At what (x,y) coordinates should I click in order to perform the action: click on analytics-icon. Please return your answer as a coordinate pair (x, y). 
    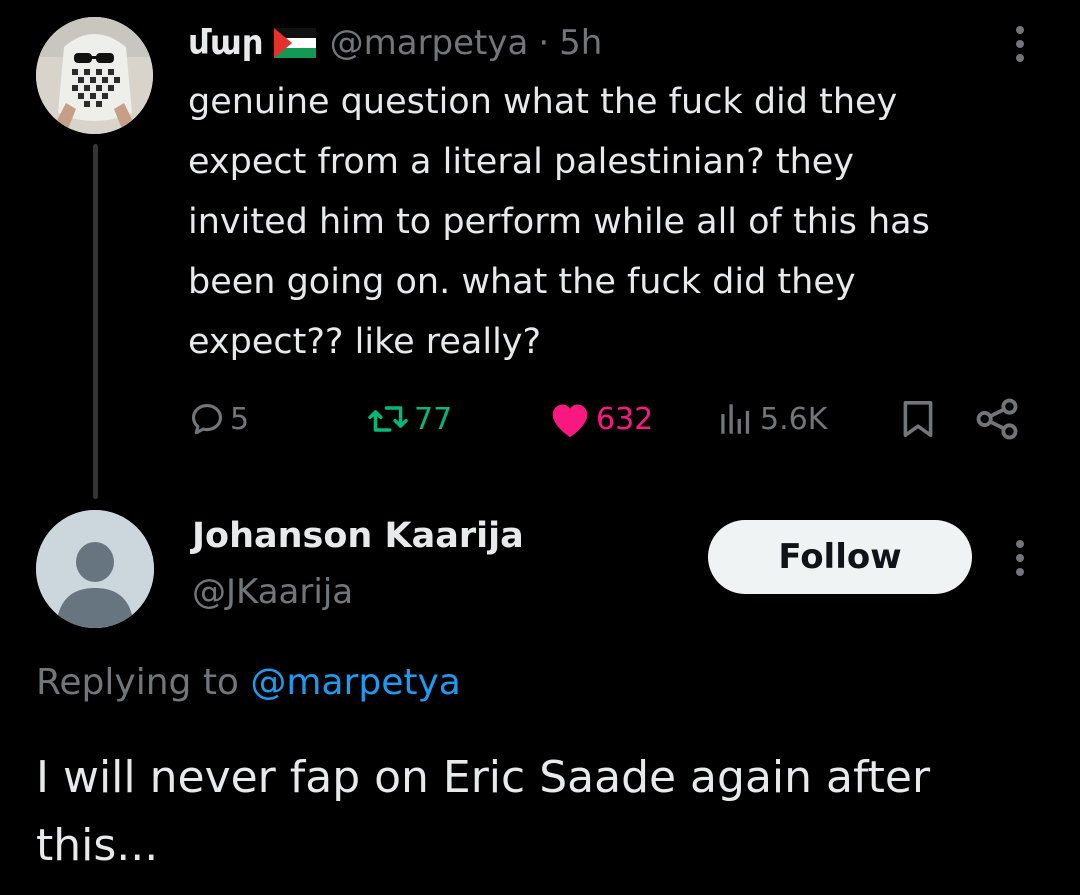
    Looking at the image, I should click on (735, 419).